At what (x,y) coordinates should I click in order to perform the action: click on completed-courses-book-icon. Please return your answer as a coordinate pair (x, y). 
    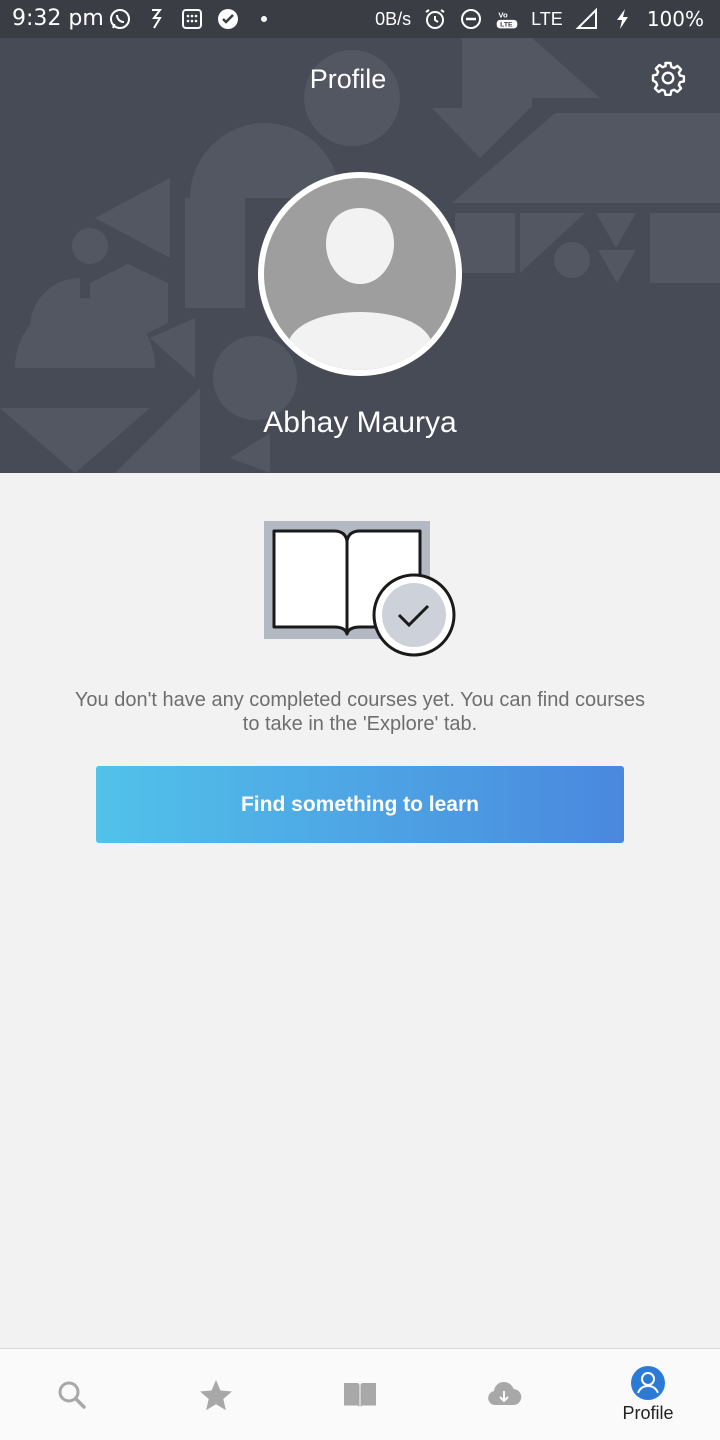
    Looking at the image, I should click on (360, 589).